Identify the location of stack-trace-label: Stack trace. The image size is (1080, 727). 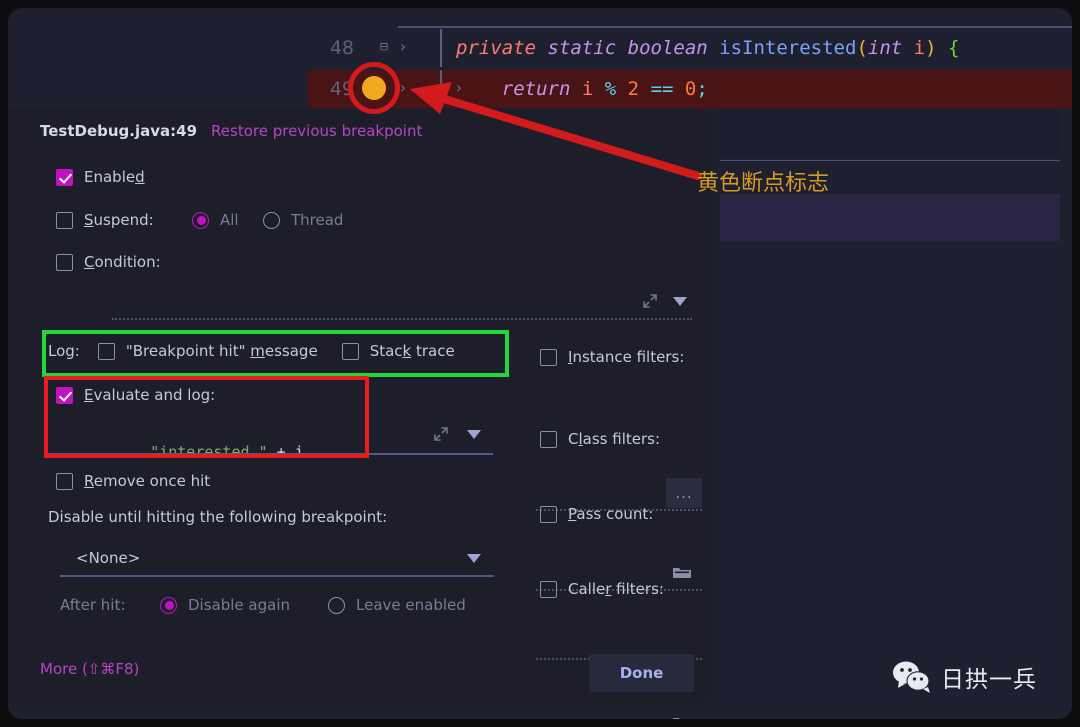
(412, 351).